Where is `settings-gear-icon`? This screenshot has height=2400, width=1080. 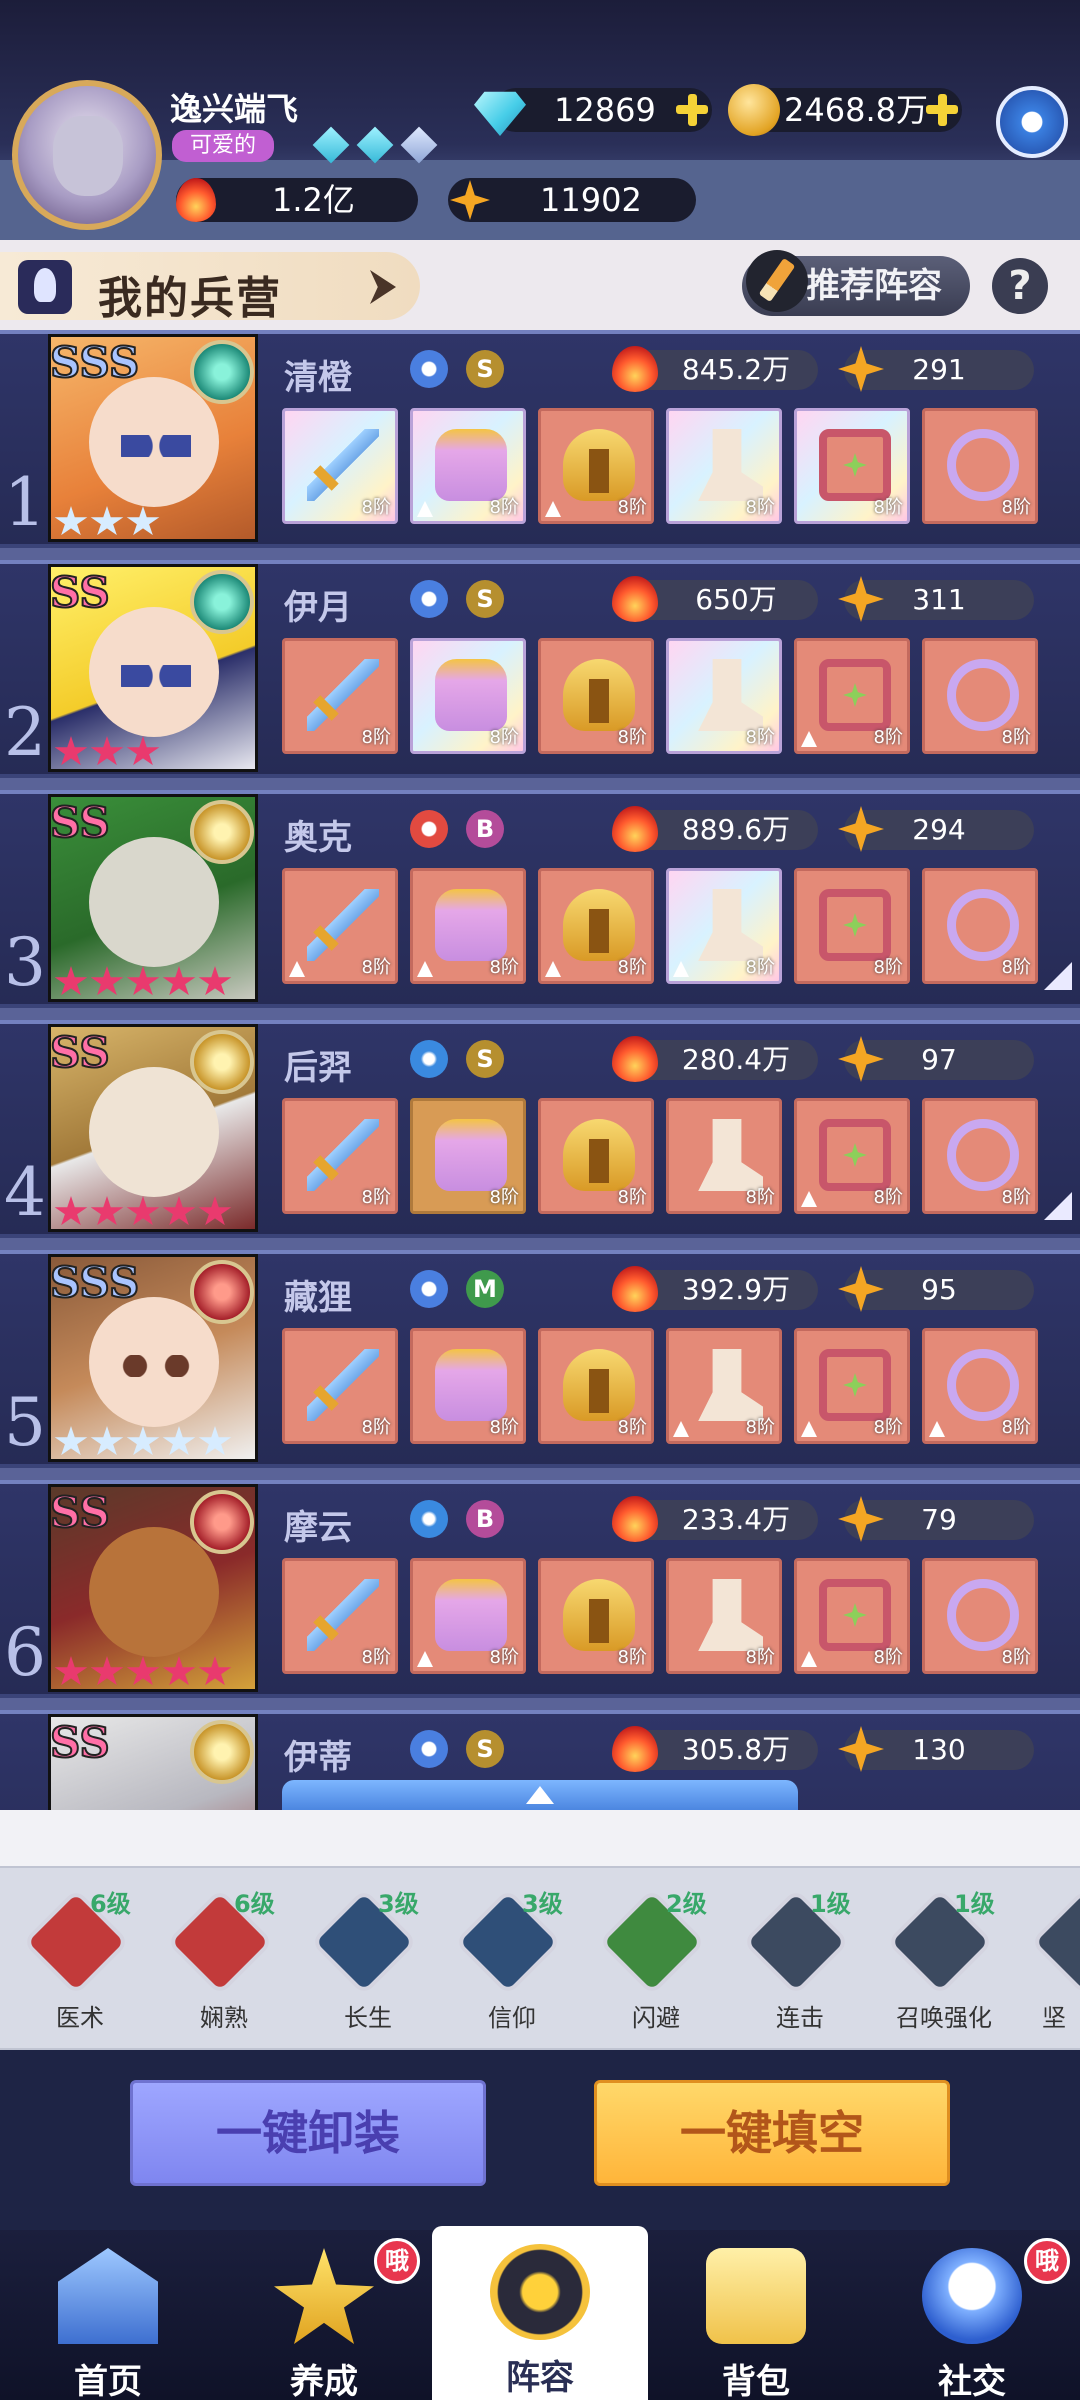
settings-gear-icon is located at coordinates (1032, 122).